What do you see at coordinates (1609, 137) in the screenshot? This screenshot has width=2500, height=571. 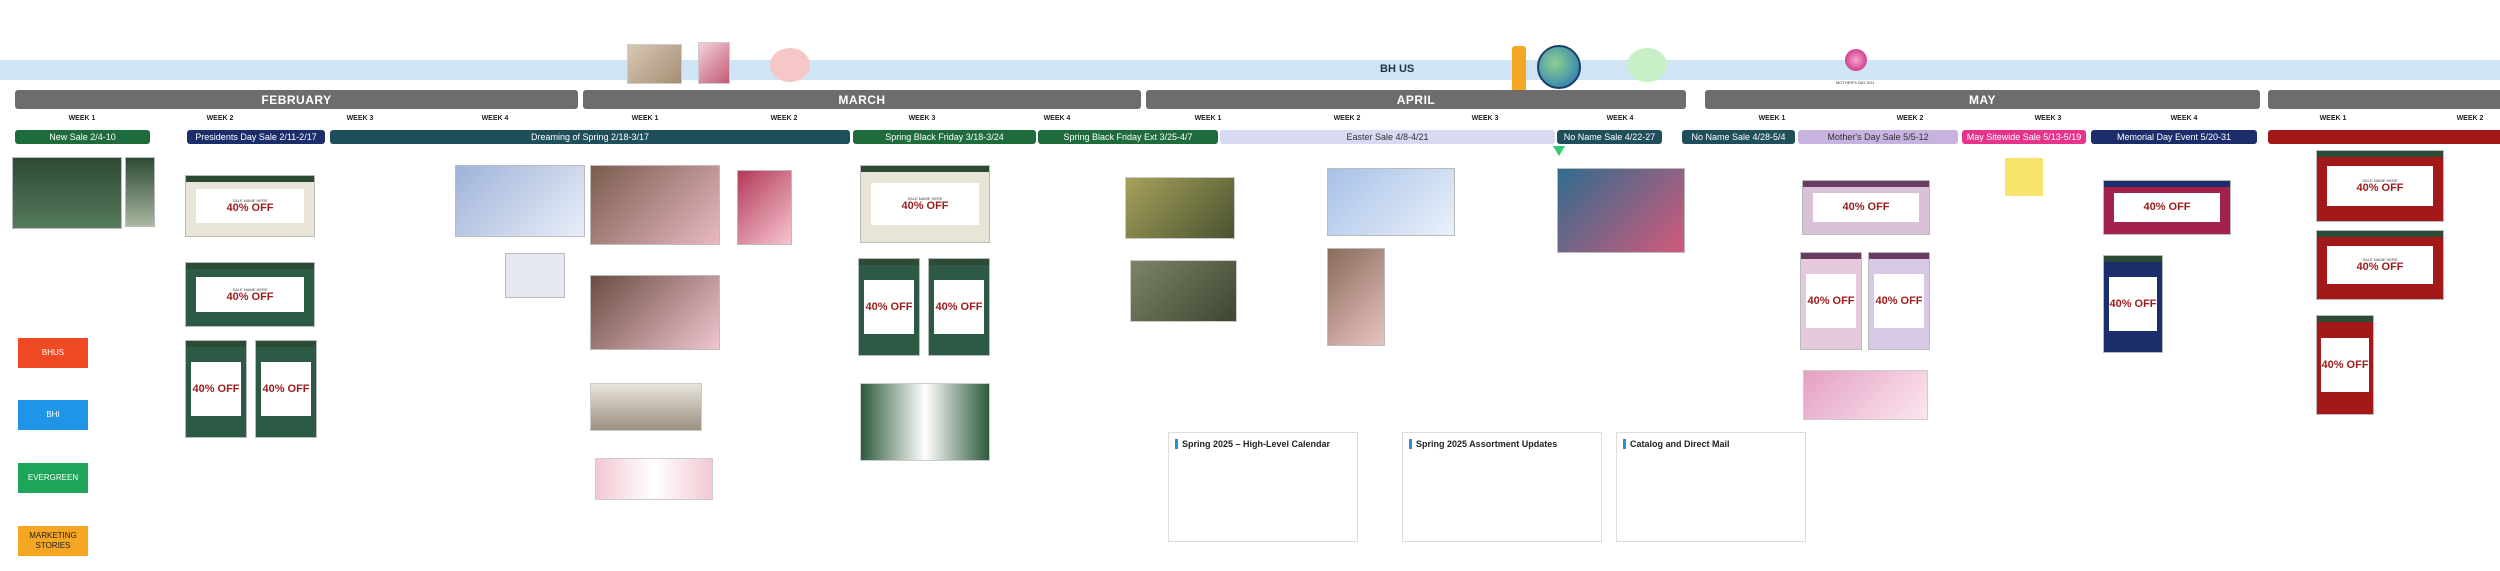 I see `sale-bar: No Name Sale 4/22-27` at bounding box center [1609, 137].